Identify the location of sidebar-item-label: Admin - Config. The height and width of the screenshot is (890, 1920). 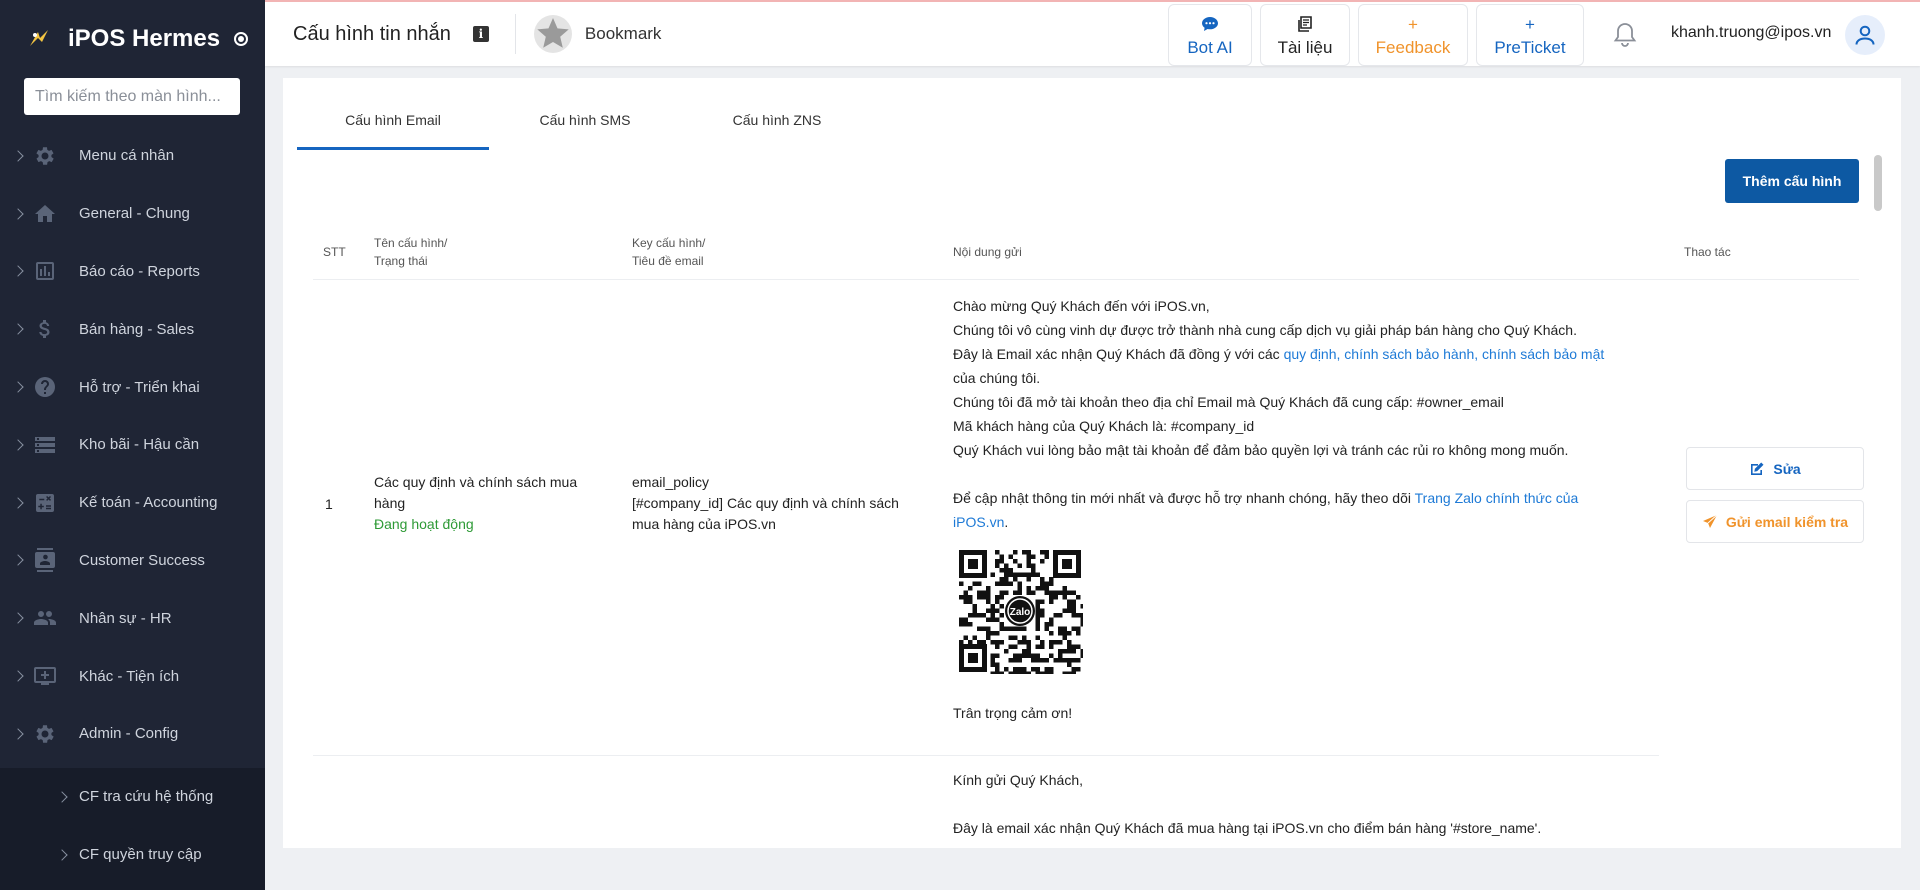
(129, 734).